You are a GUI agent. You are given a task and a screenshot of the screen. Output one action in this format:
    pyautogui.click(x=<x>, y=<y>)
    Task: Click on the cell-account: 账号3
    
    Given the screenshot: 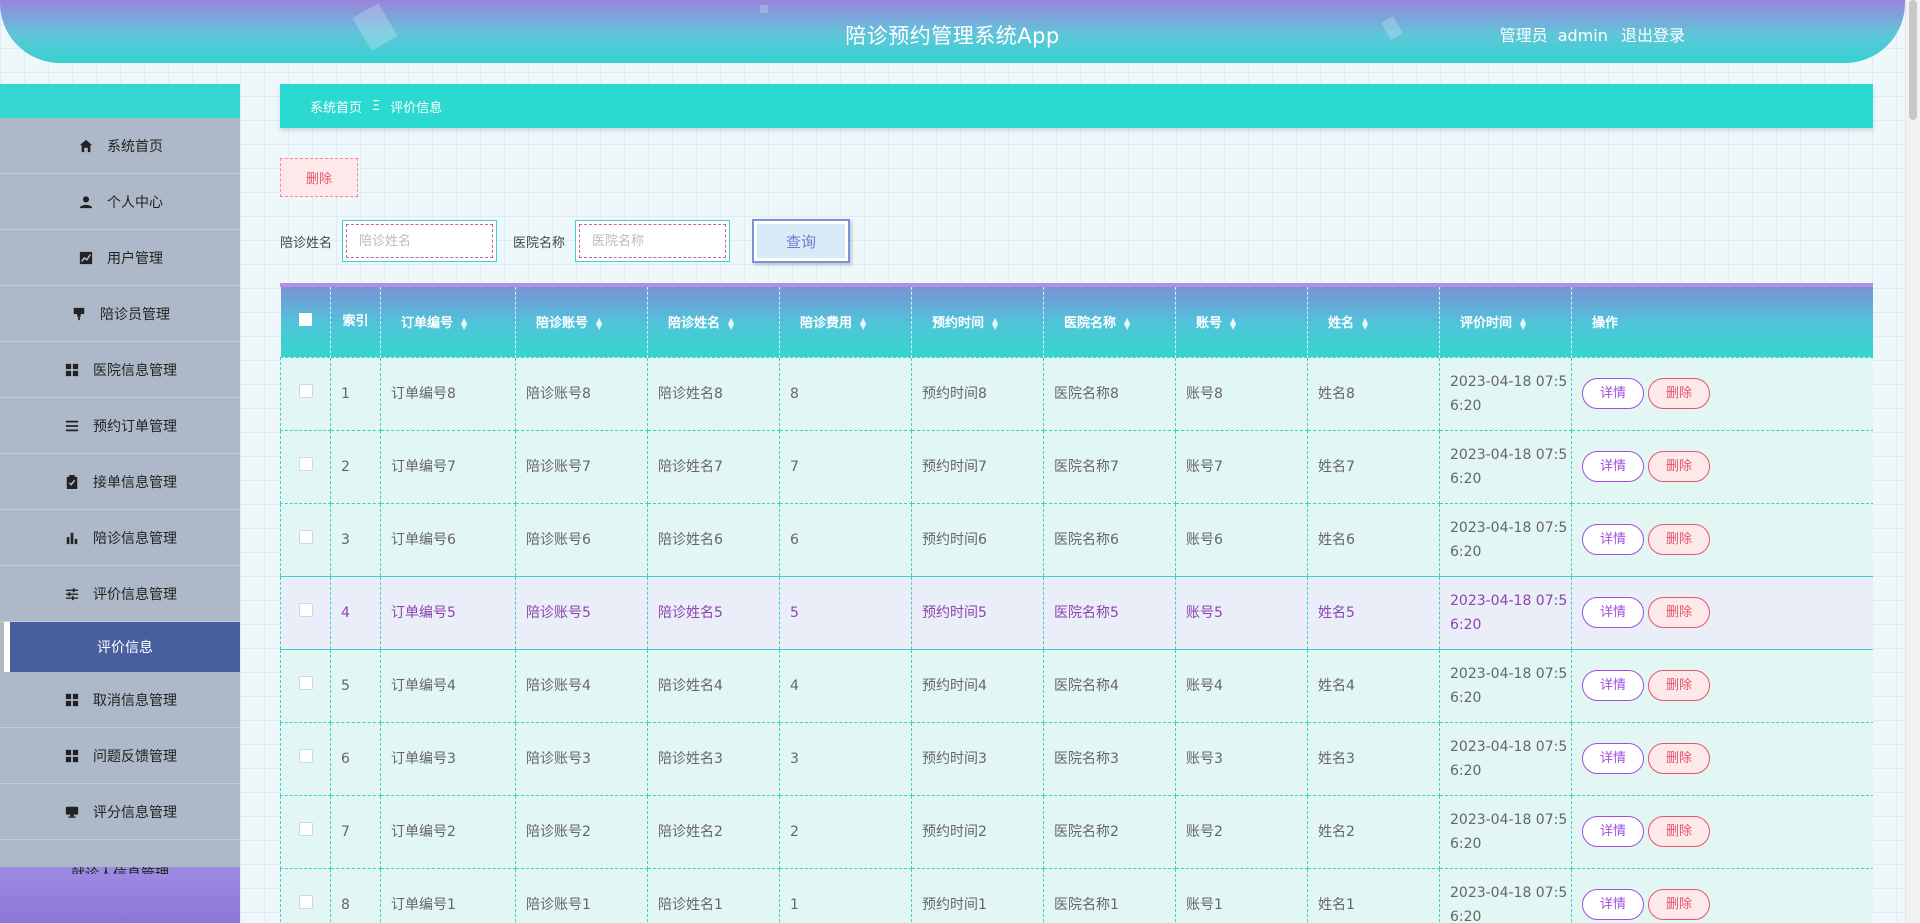 What is the action you would take?
    pyautogui.click(x=1241, y=758)
    